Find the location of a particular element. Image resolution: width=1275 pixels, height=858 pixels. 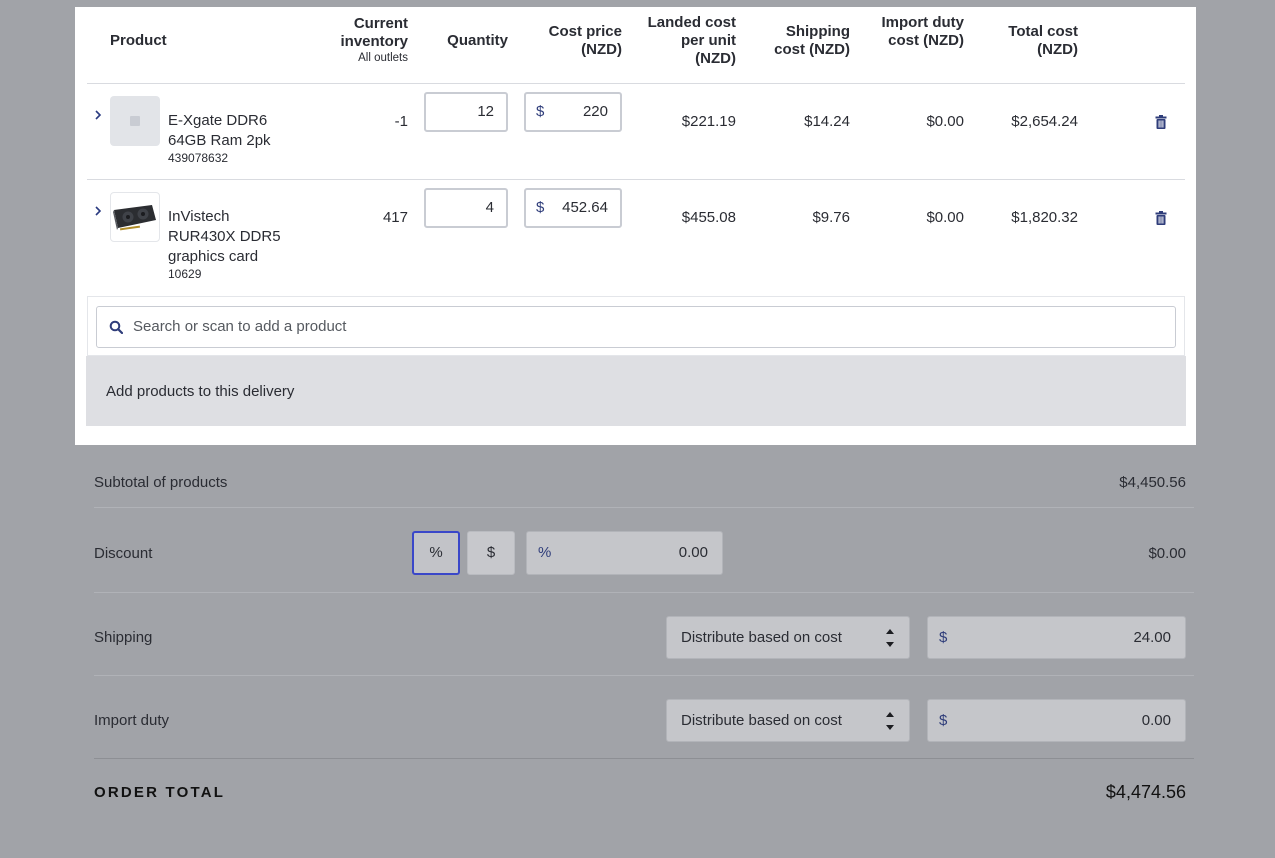

cost-price-input: $ 452.64 is located at coordinates (573, 208).